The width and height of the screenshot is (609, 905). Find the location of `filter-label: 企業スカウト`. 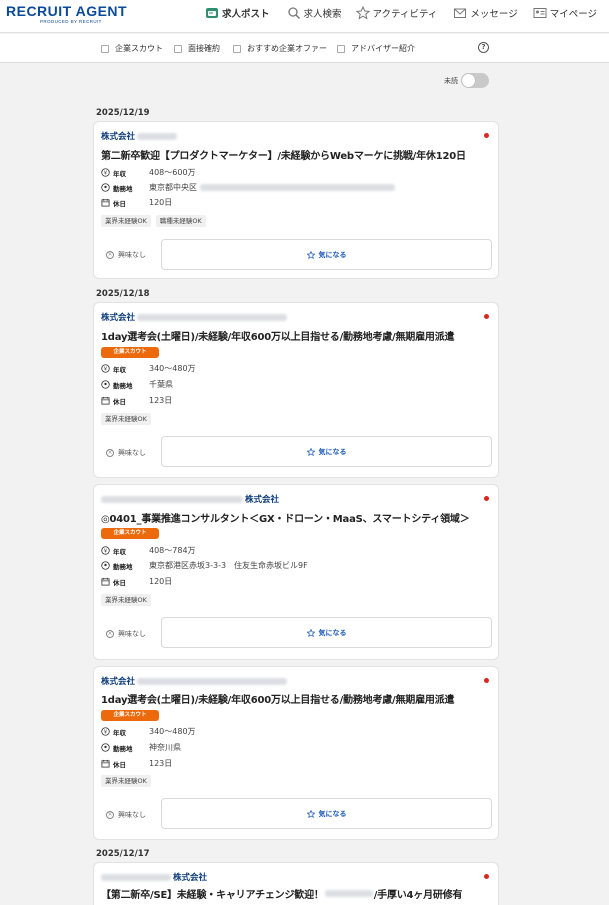

filter-label: 企業スカウト is located at coordinates (139, 48).